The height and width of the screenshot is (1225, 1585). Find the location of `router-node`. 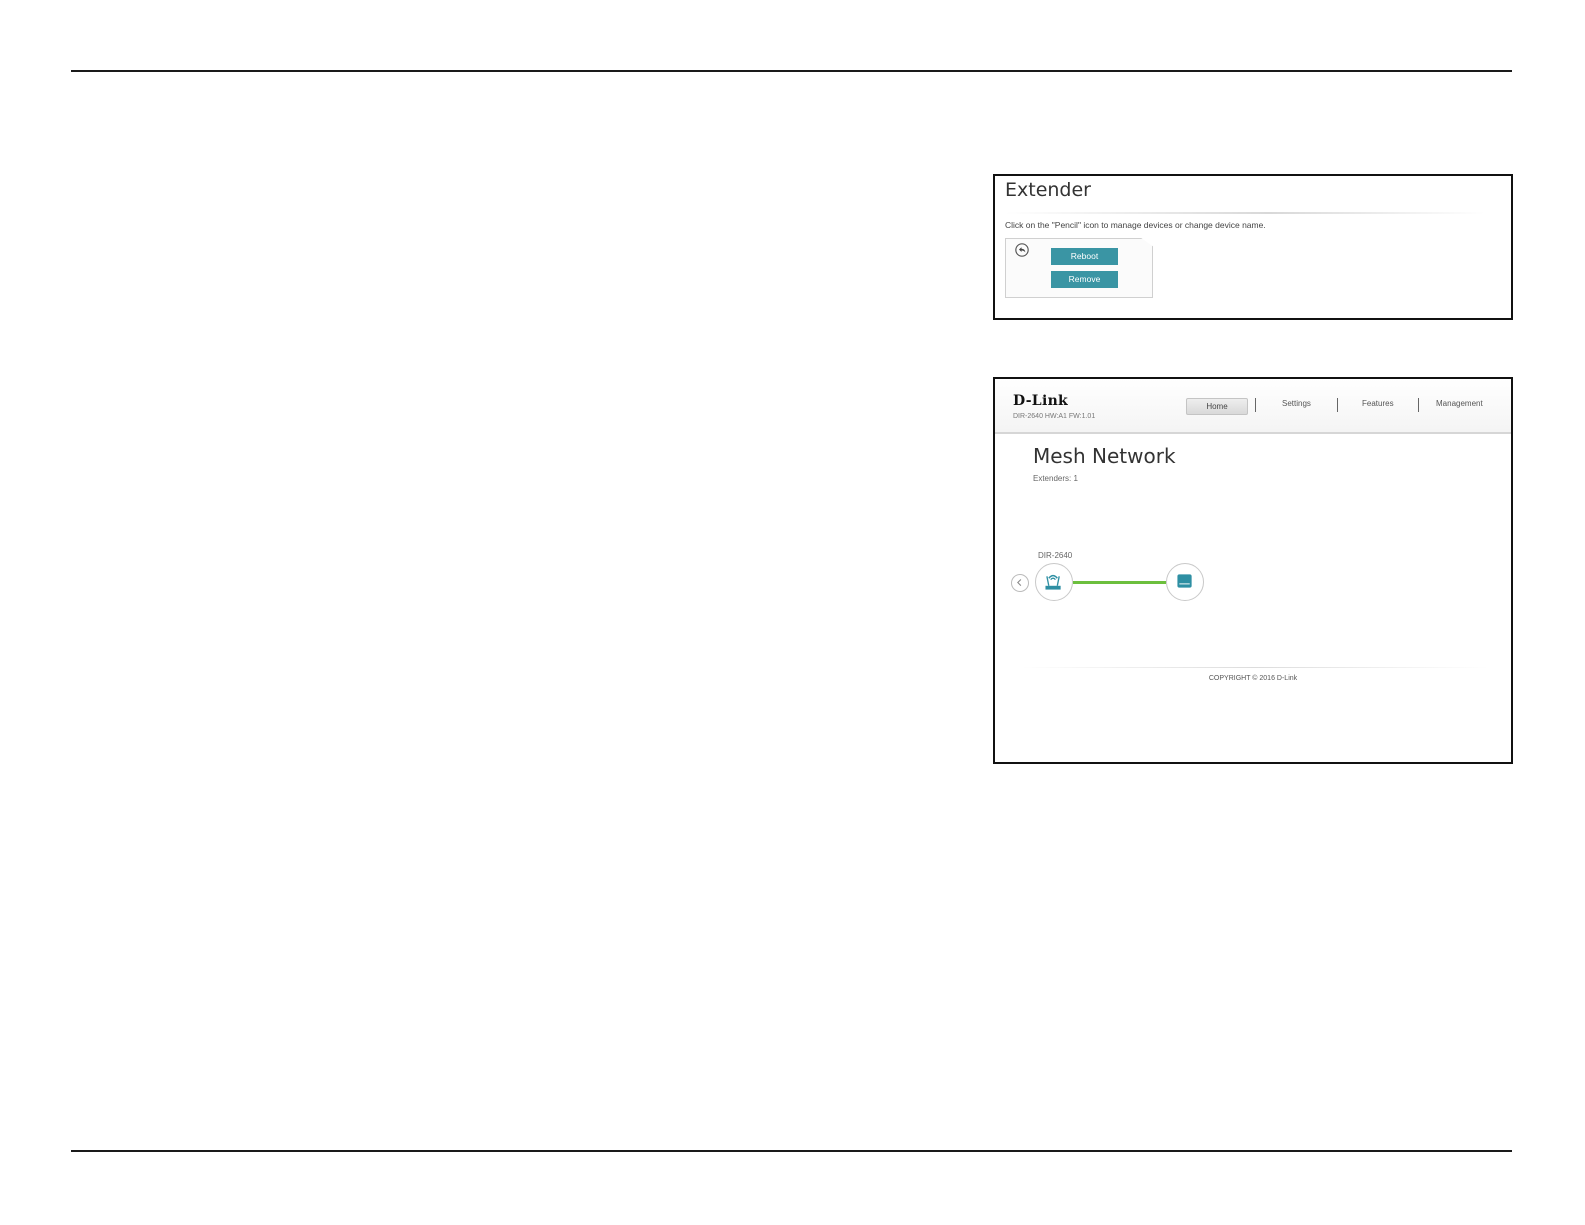

router-node is located at coordinates (1054, 582).